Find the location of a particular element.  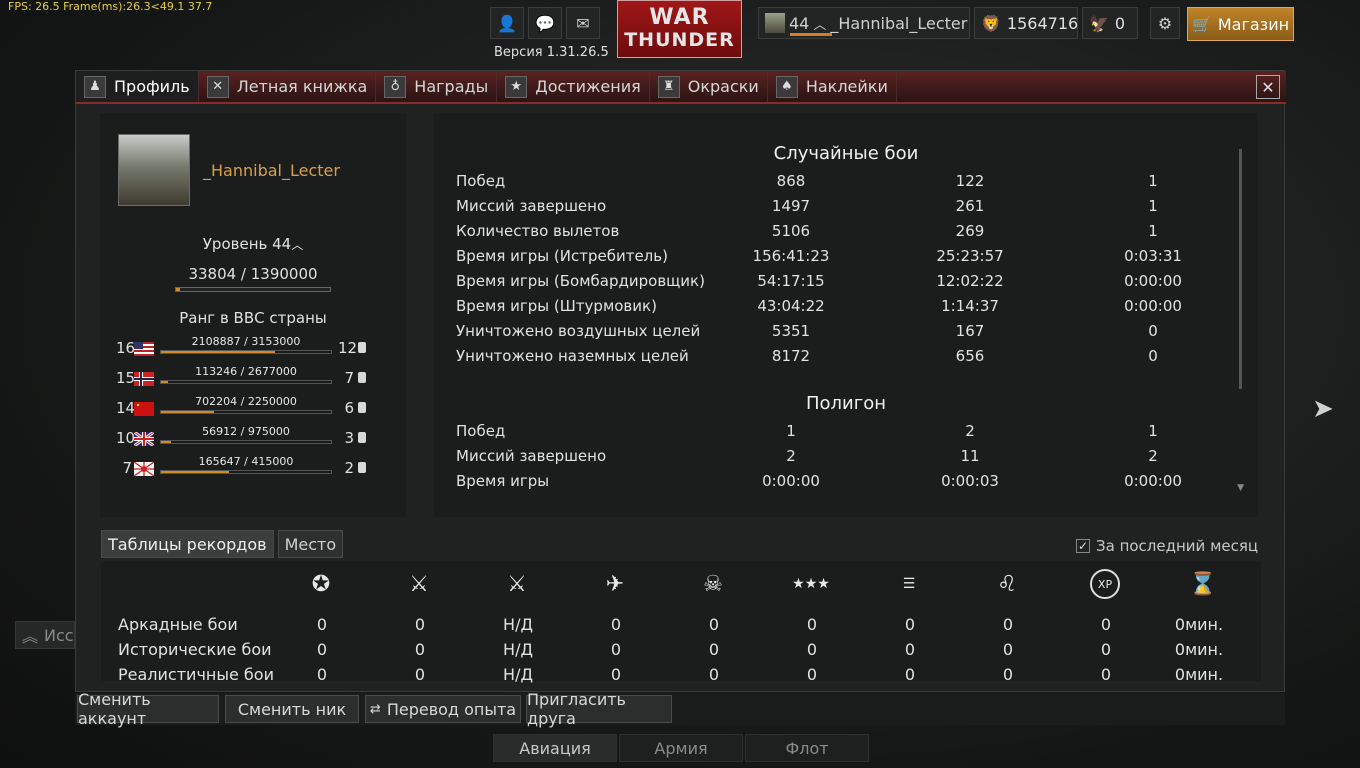

settings-icon: ⚙ is located at coordinates (1165, 23).